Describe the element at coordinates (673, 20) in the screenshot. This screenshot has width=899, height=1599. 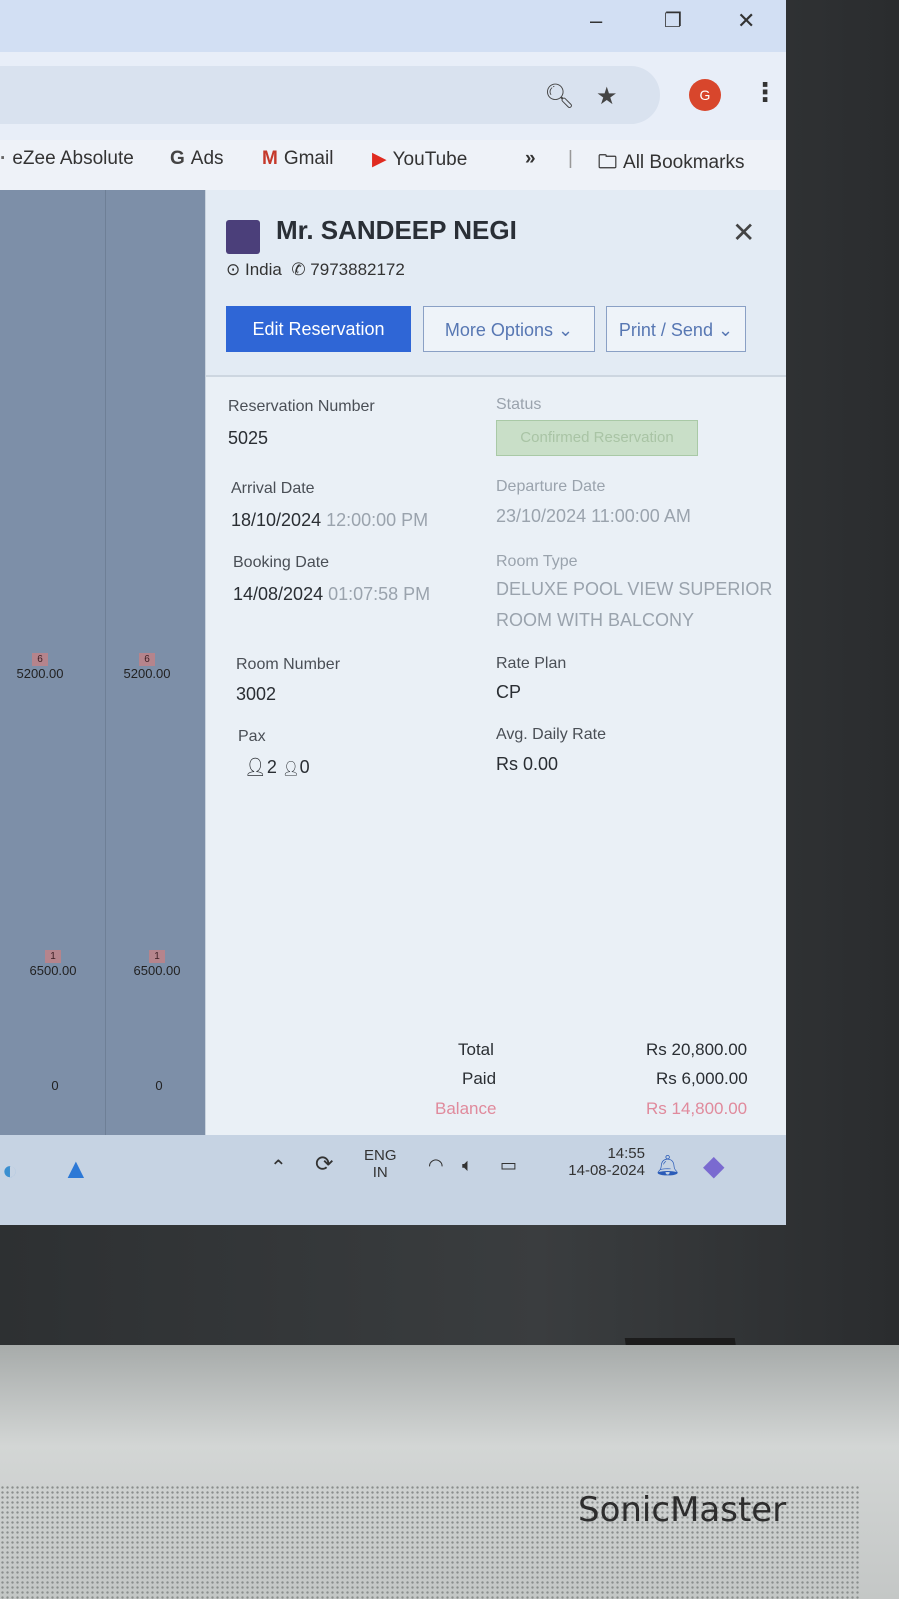
I see `restore-icon: ❐` at that location.